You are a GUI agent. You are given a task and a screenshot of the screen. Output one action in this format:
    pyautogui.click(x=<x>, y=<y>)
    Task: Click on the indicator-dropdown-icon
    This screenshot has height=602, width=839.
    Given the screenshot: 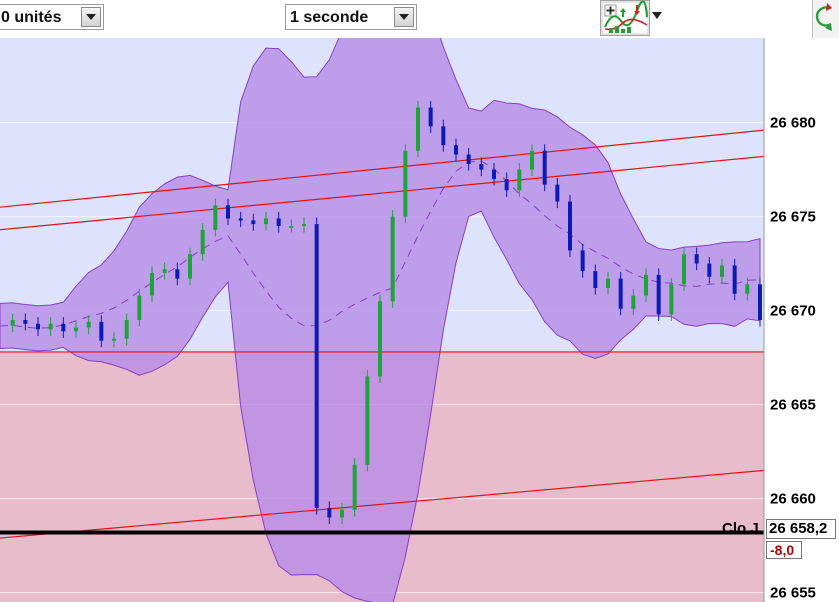 What is the action you would take?
    pyautogui.click(x=657, y=15)
    